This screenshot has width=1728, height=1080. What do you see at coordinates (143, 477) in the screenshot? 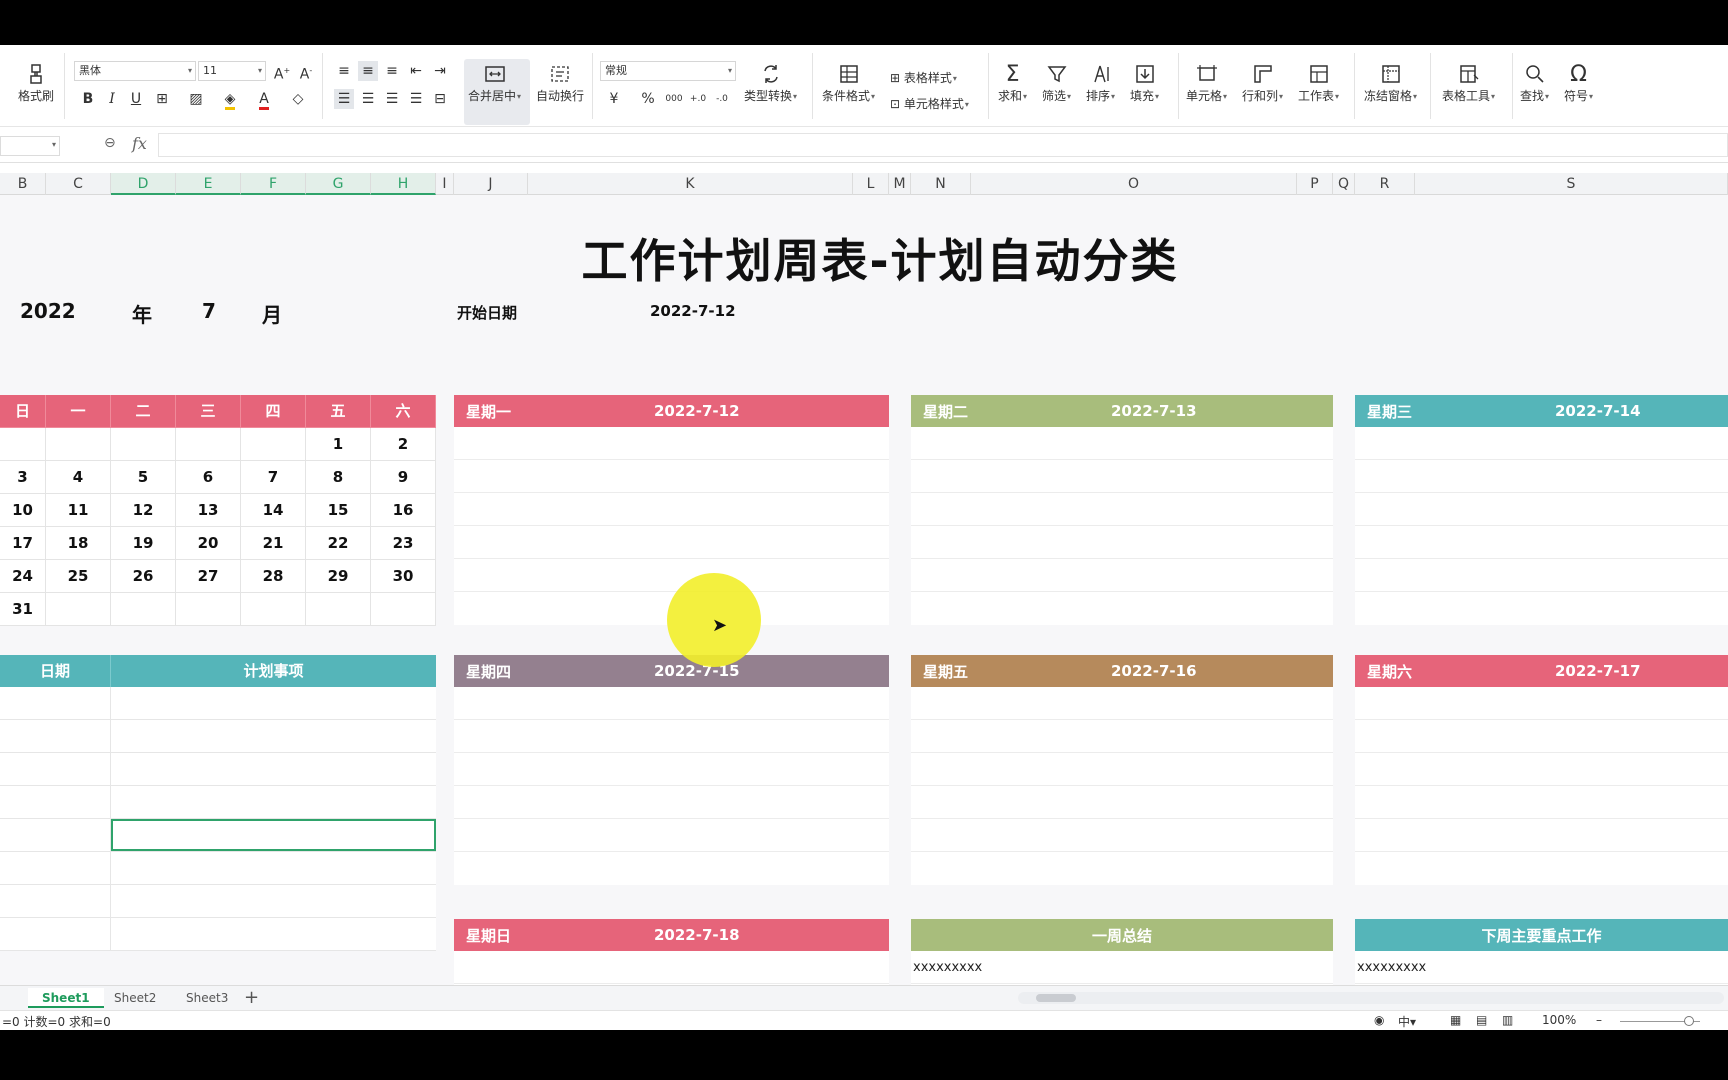
I see `day-cell: 5` at bounding box center [143, 477].